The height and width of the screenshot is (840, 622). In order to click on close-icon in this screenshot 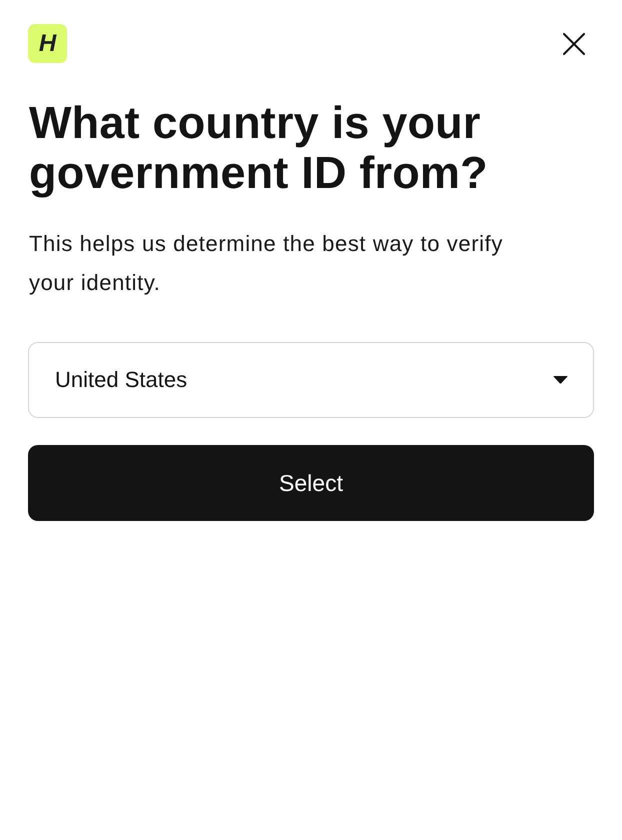, I will do `click(574, 44)`.